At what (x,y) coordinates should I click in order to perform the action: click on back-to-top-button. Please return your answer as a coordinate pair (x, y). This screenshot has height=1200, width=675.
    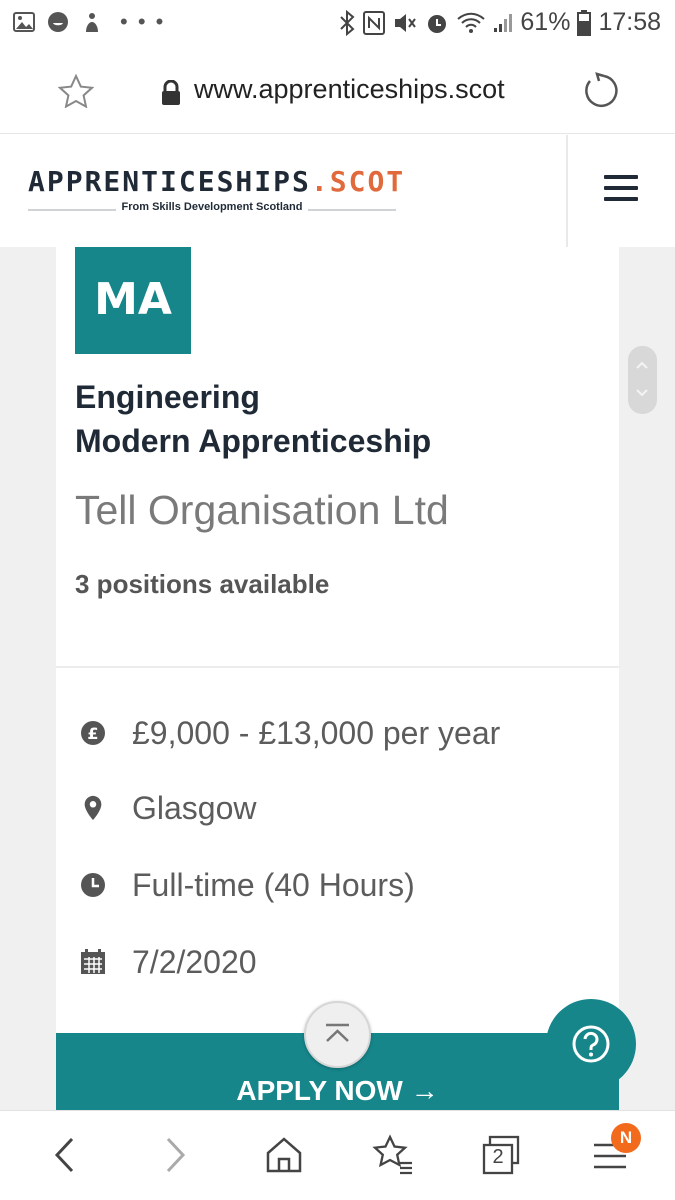
    Looking at the image, I should click on (337, 1034).